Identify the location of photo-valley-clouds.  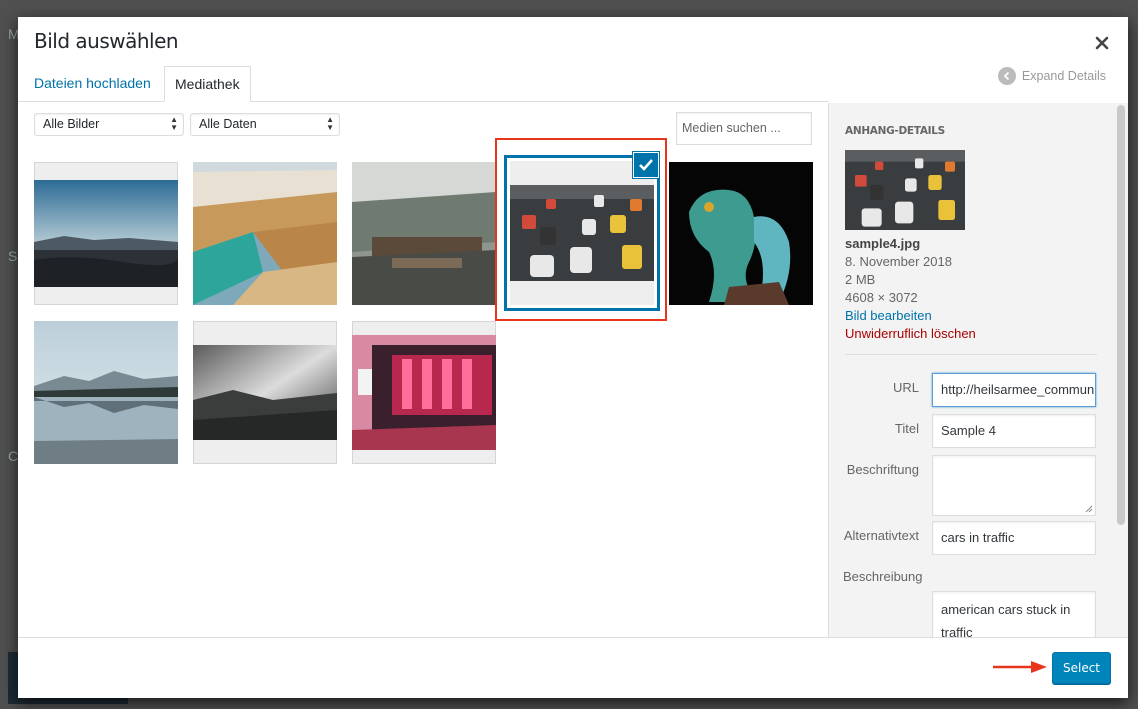
(265, 392).